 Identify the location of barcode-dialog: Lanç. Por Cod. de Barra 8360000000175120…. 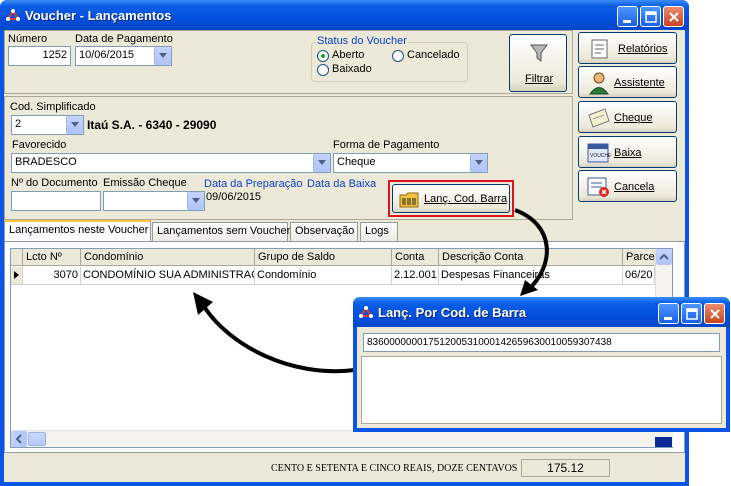
(541, 364).